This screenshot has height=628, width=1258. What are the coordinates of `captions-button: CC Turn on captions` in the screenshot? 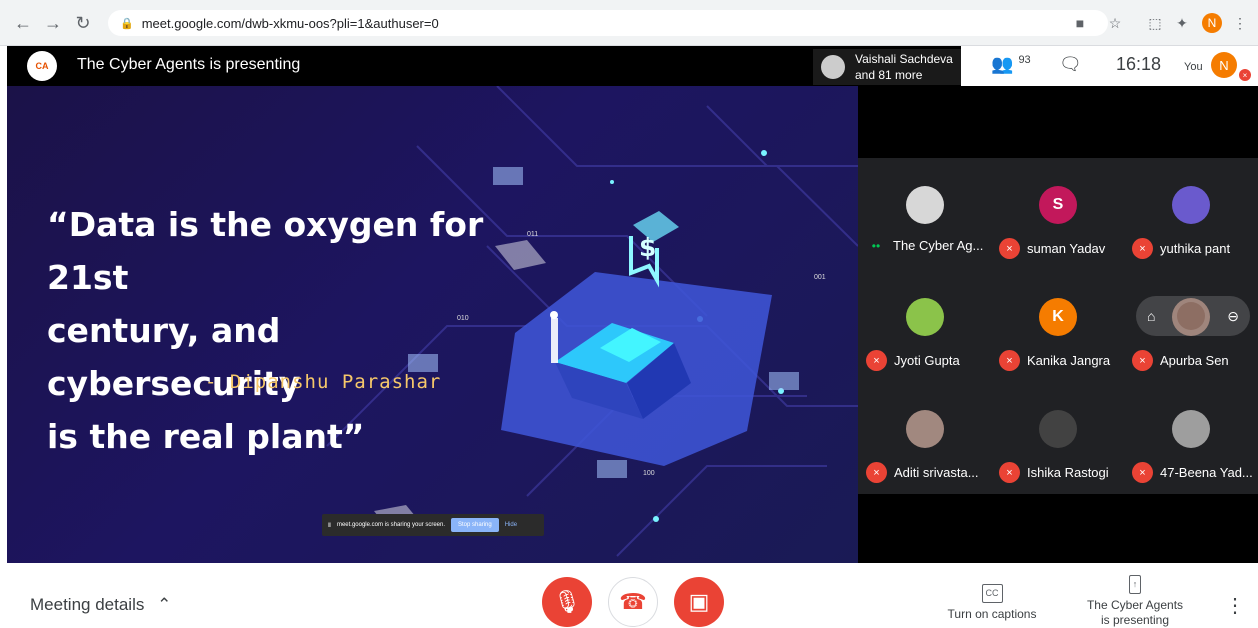 It's located at (992, 603).